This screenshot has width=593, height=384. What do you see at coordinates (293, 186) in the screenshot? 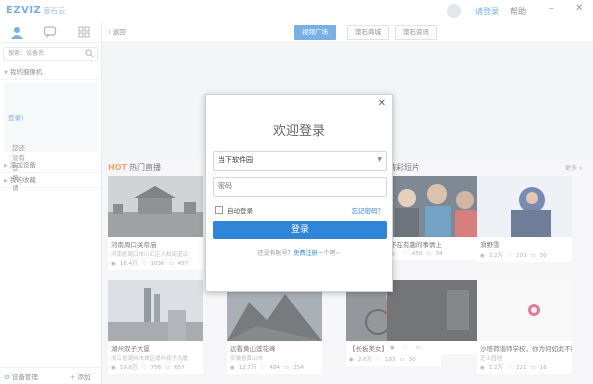
I see `password-input` at bounding box center [293, 186].